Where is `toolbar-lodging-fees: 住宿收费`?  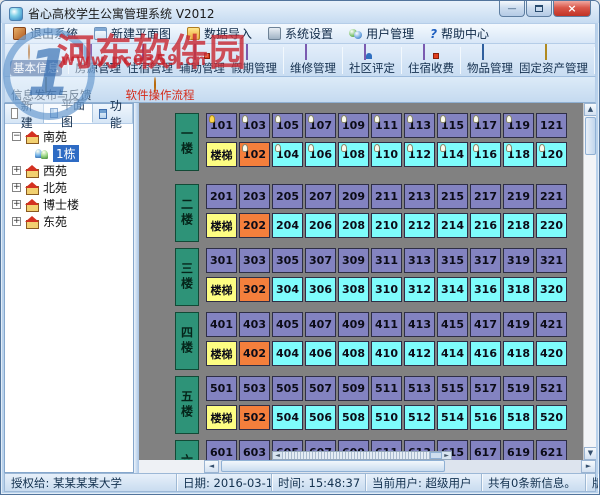 toolbar-lodging-fees: 住宿收费 is located at coordinates (431, 59).